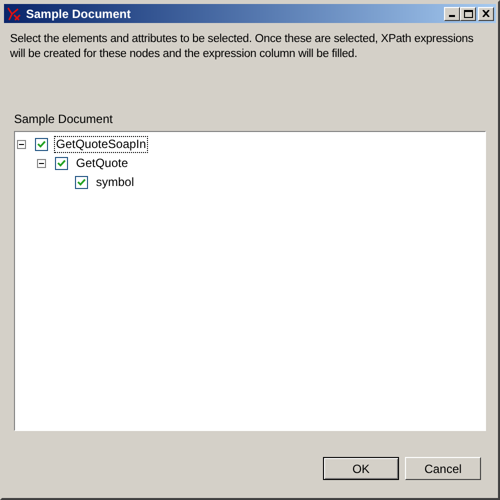  What do you see at coordinates (452, 13) in the screenshot?
I see `minimize-button` at bounding box center [452, 13].